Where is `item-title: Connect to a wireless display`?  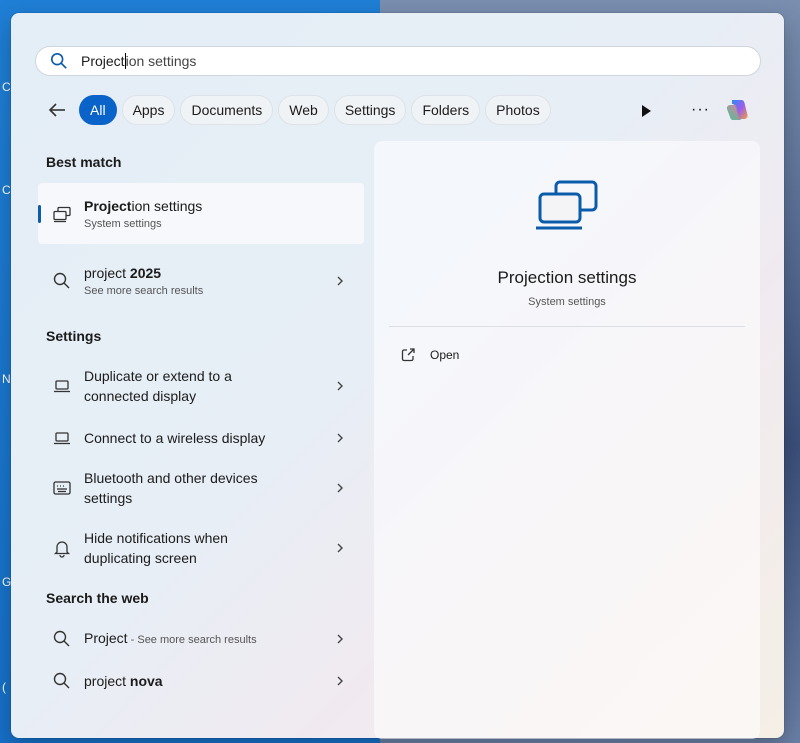 item-title: Connect to a wireless display is located at coordinates (175, 438).